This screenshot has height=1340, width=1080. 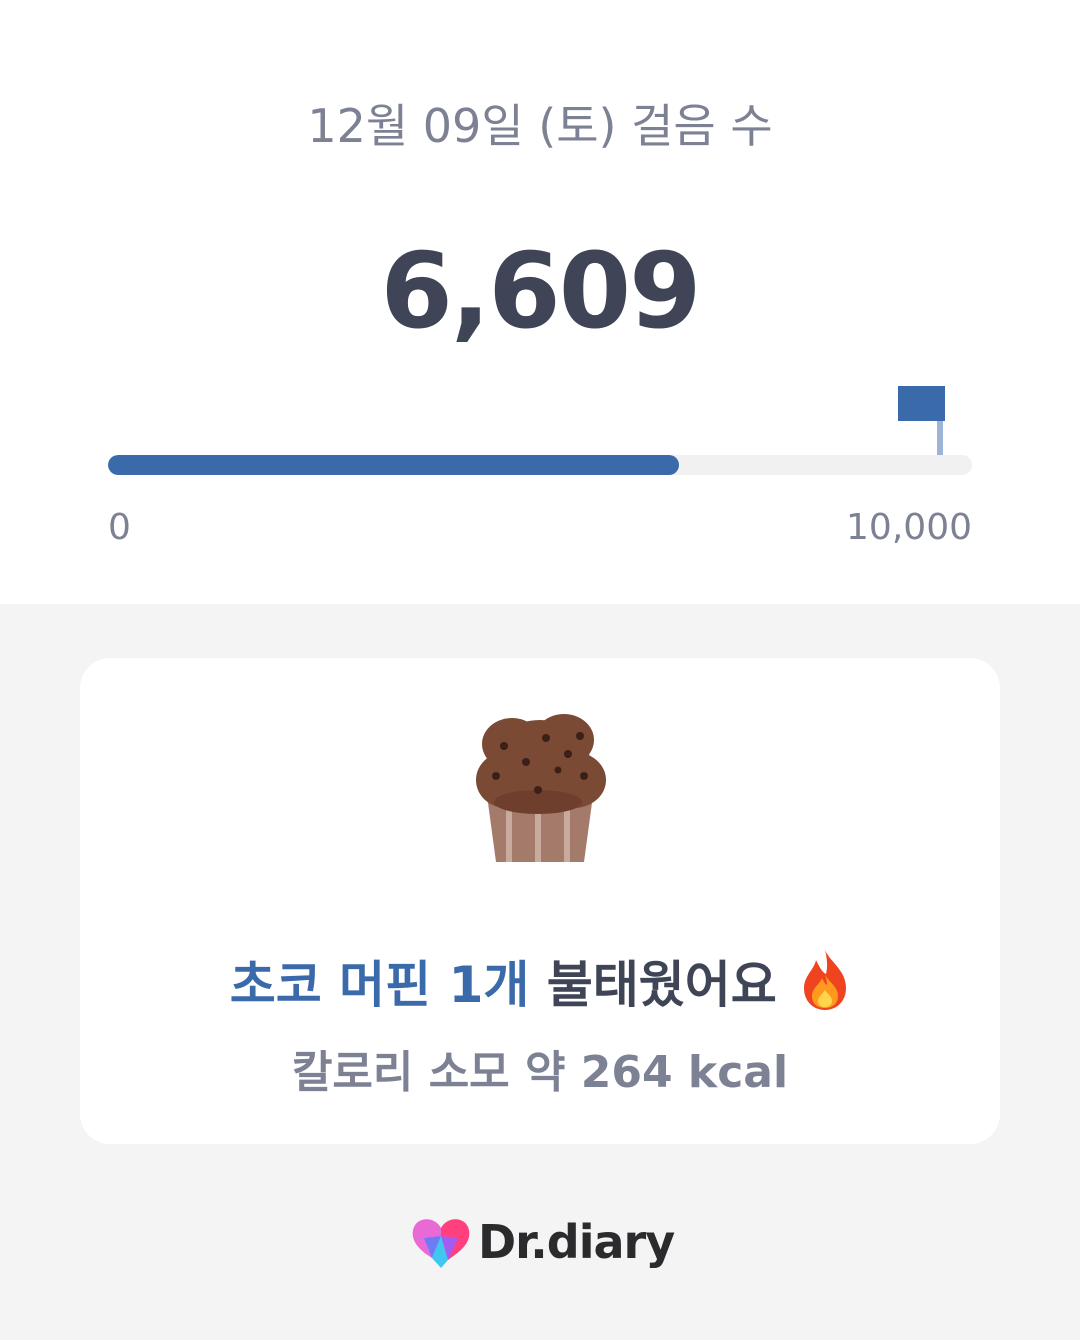 I want to click on progress-bar, so click(x=540, y=465).